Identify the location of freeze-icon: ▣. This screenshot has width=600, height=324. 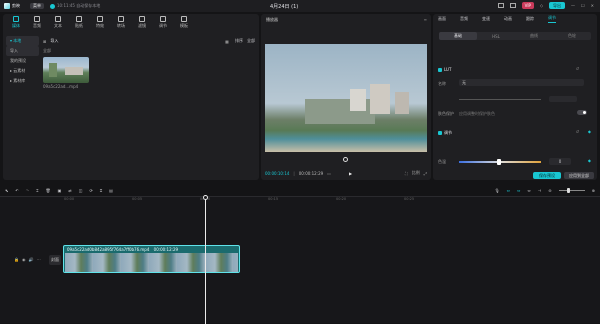
(60, 190).